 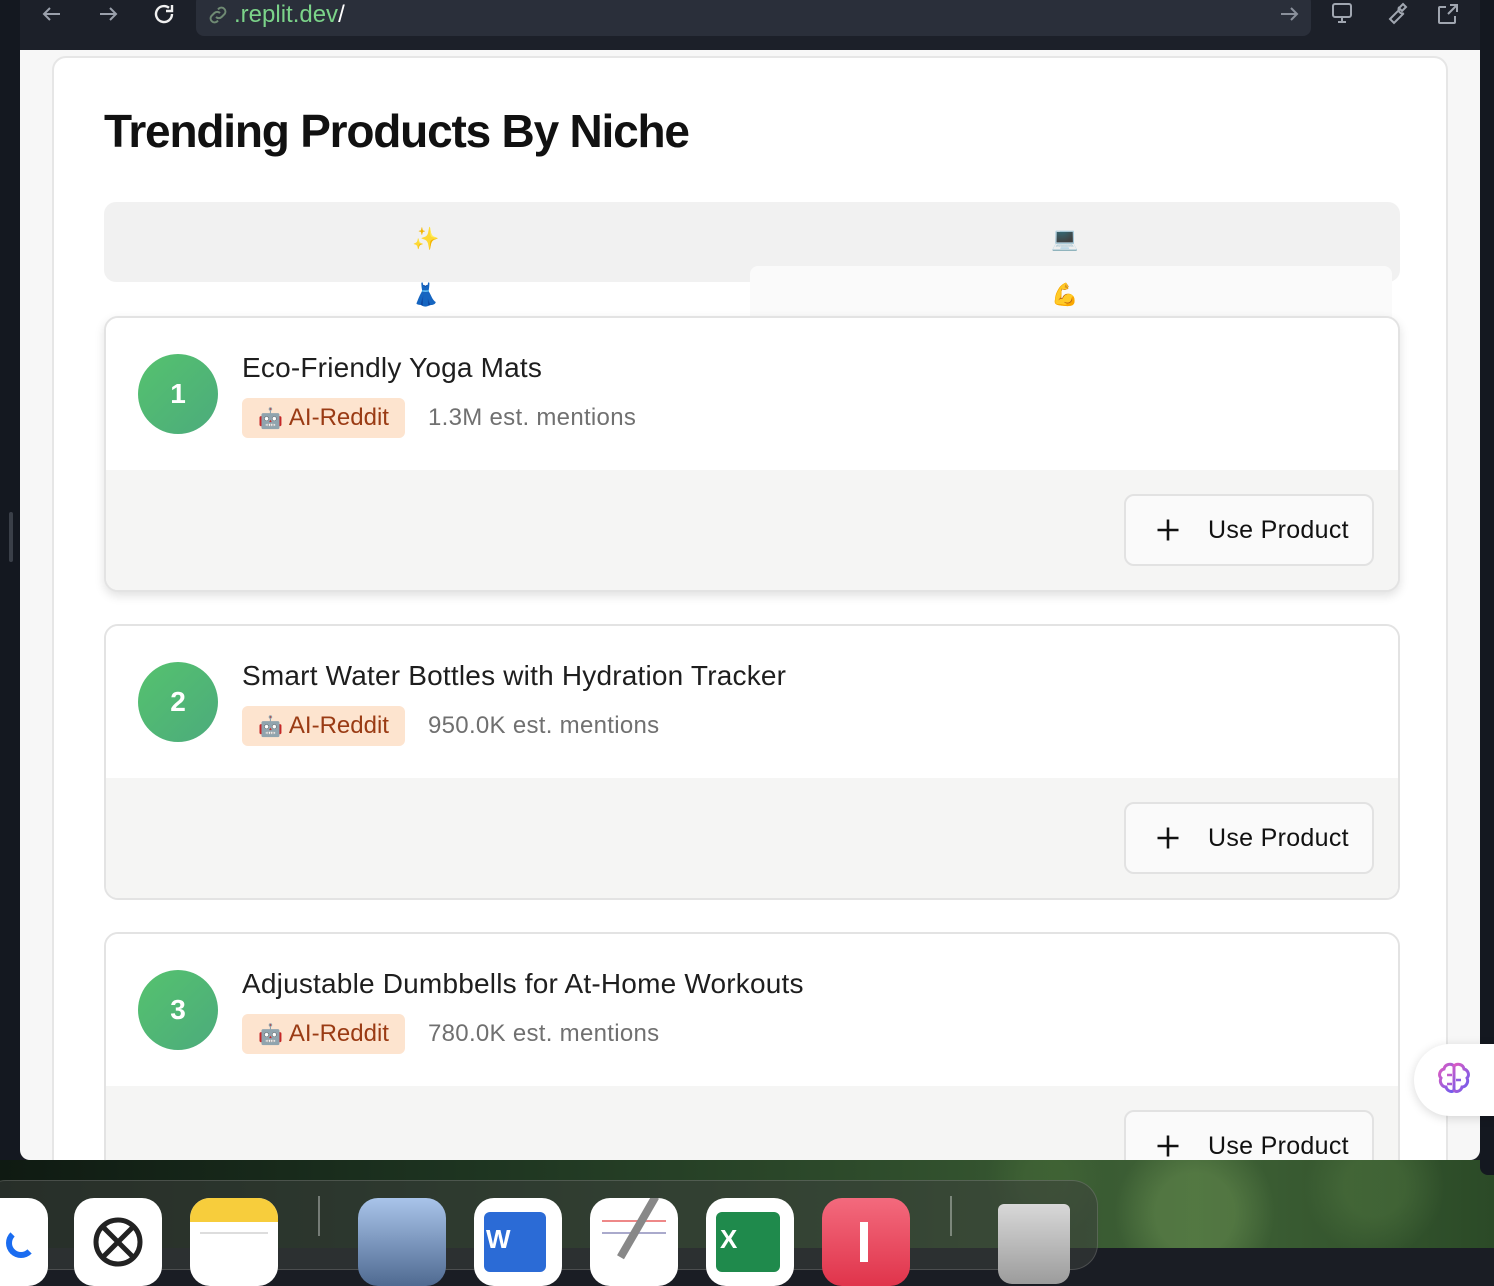 I want to click on brain-icon, so click(x=1454, y=1077).